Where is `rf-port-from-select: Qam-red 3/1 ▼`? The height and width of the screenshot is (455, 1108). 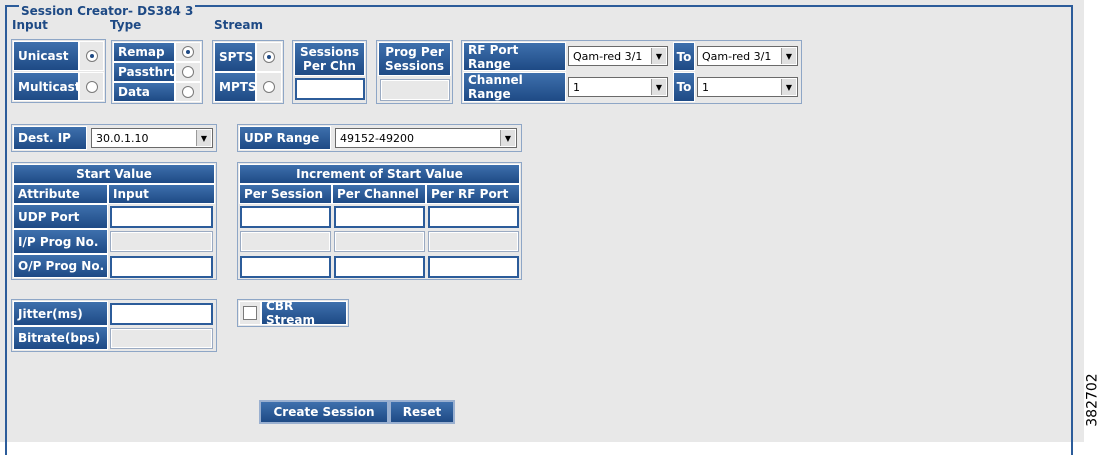 rf-port-from-select: Qam-red 3/1 ▼ is located at coordinates (618, 56).